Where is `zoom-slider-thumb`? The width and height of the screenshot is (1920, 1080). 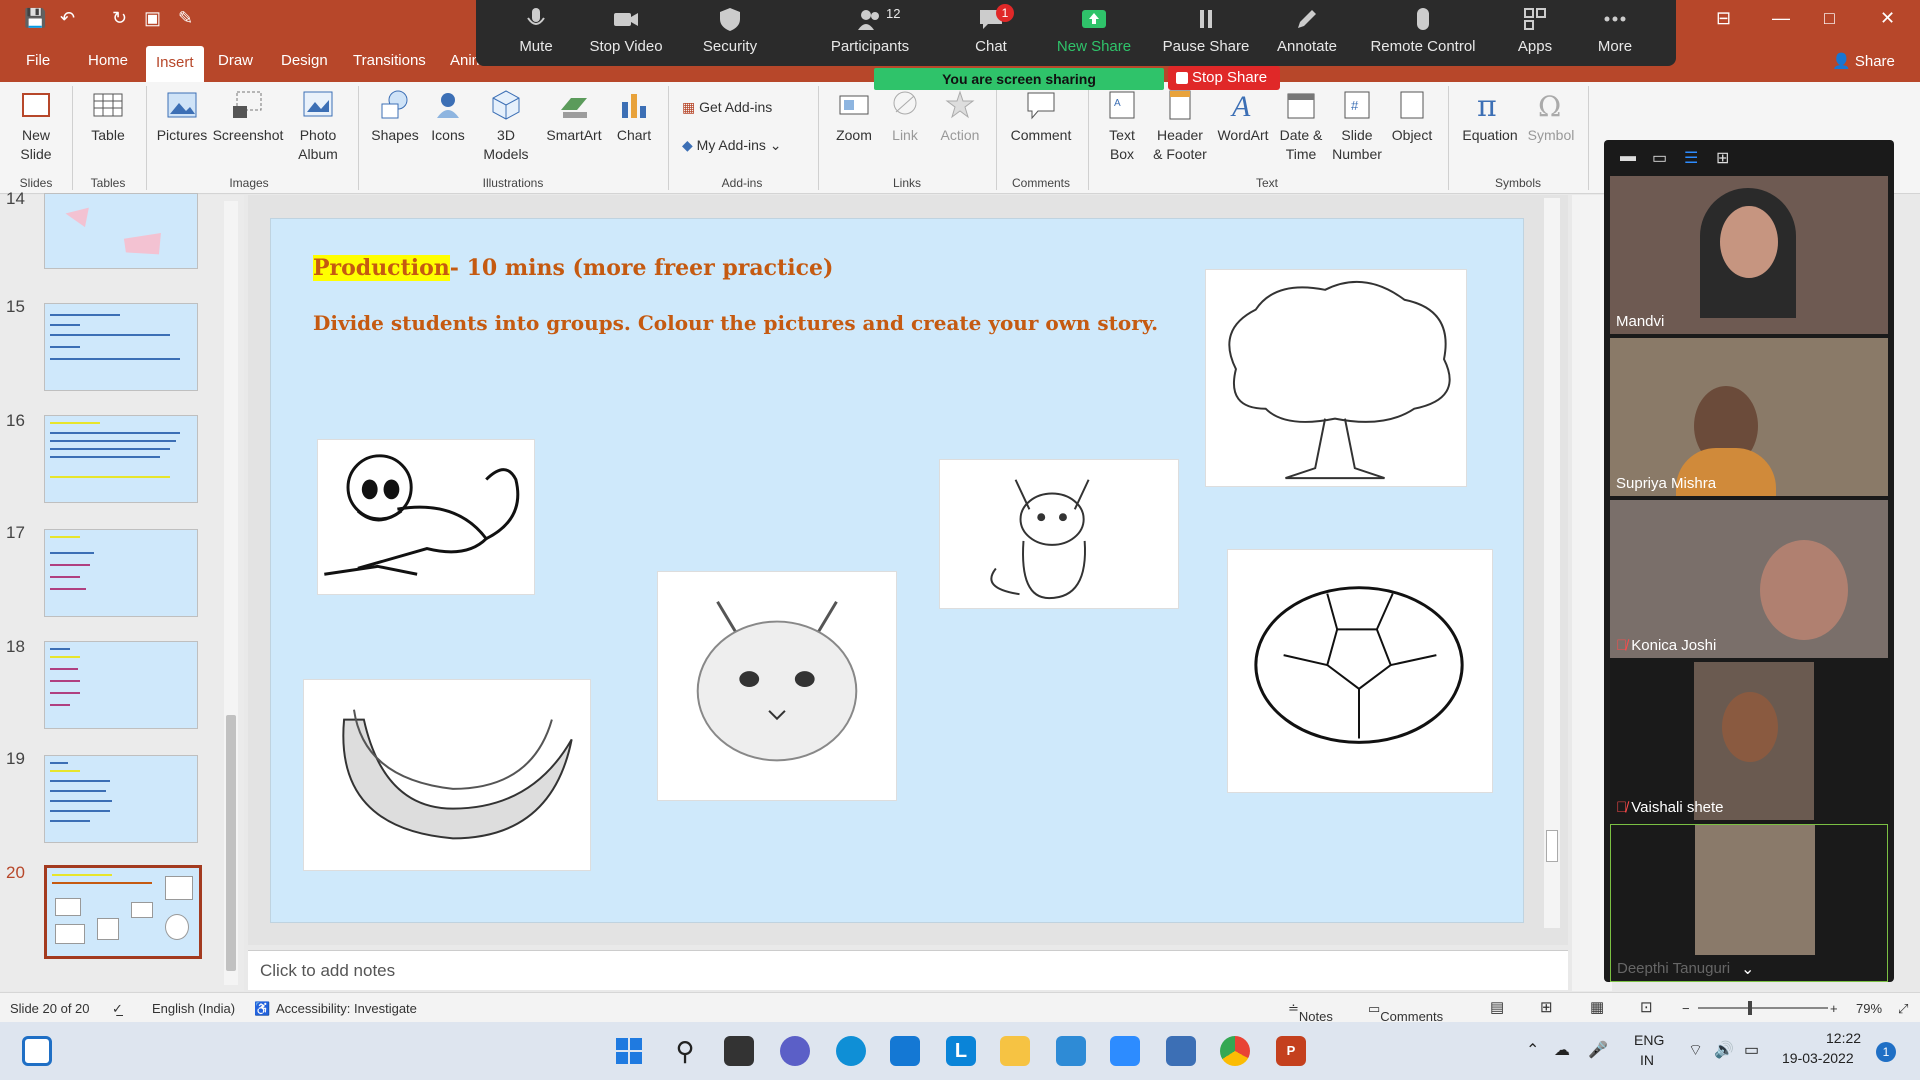 zoom-slider-thumb is located at coordinates (1750, 1008).